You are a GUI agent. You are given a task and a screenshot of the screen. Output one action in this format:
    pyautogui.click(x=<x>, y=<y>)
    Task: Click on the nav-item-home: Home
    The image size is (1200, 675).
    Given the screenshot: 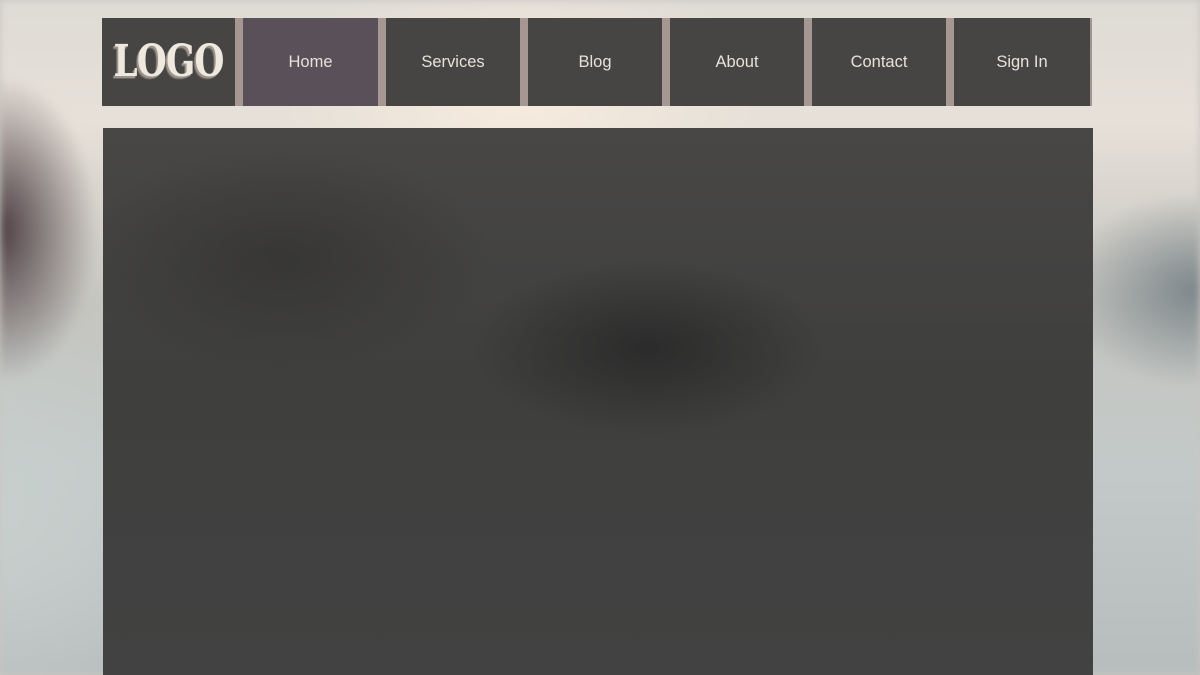 What is the action you would take?
    pyautogui.click(x=310, y=62)
    